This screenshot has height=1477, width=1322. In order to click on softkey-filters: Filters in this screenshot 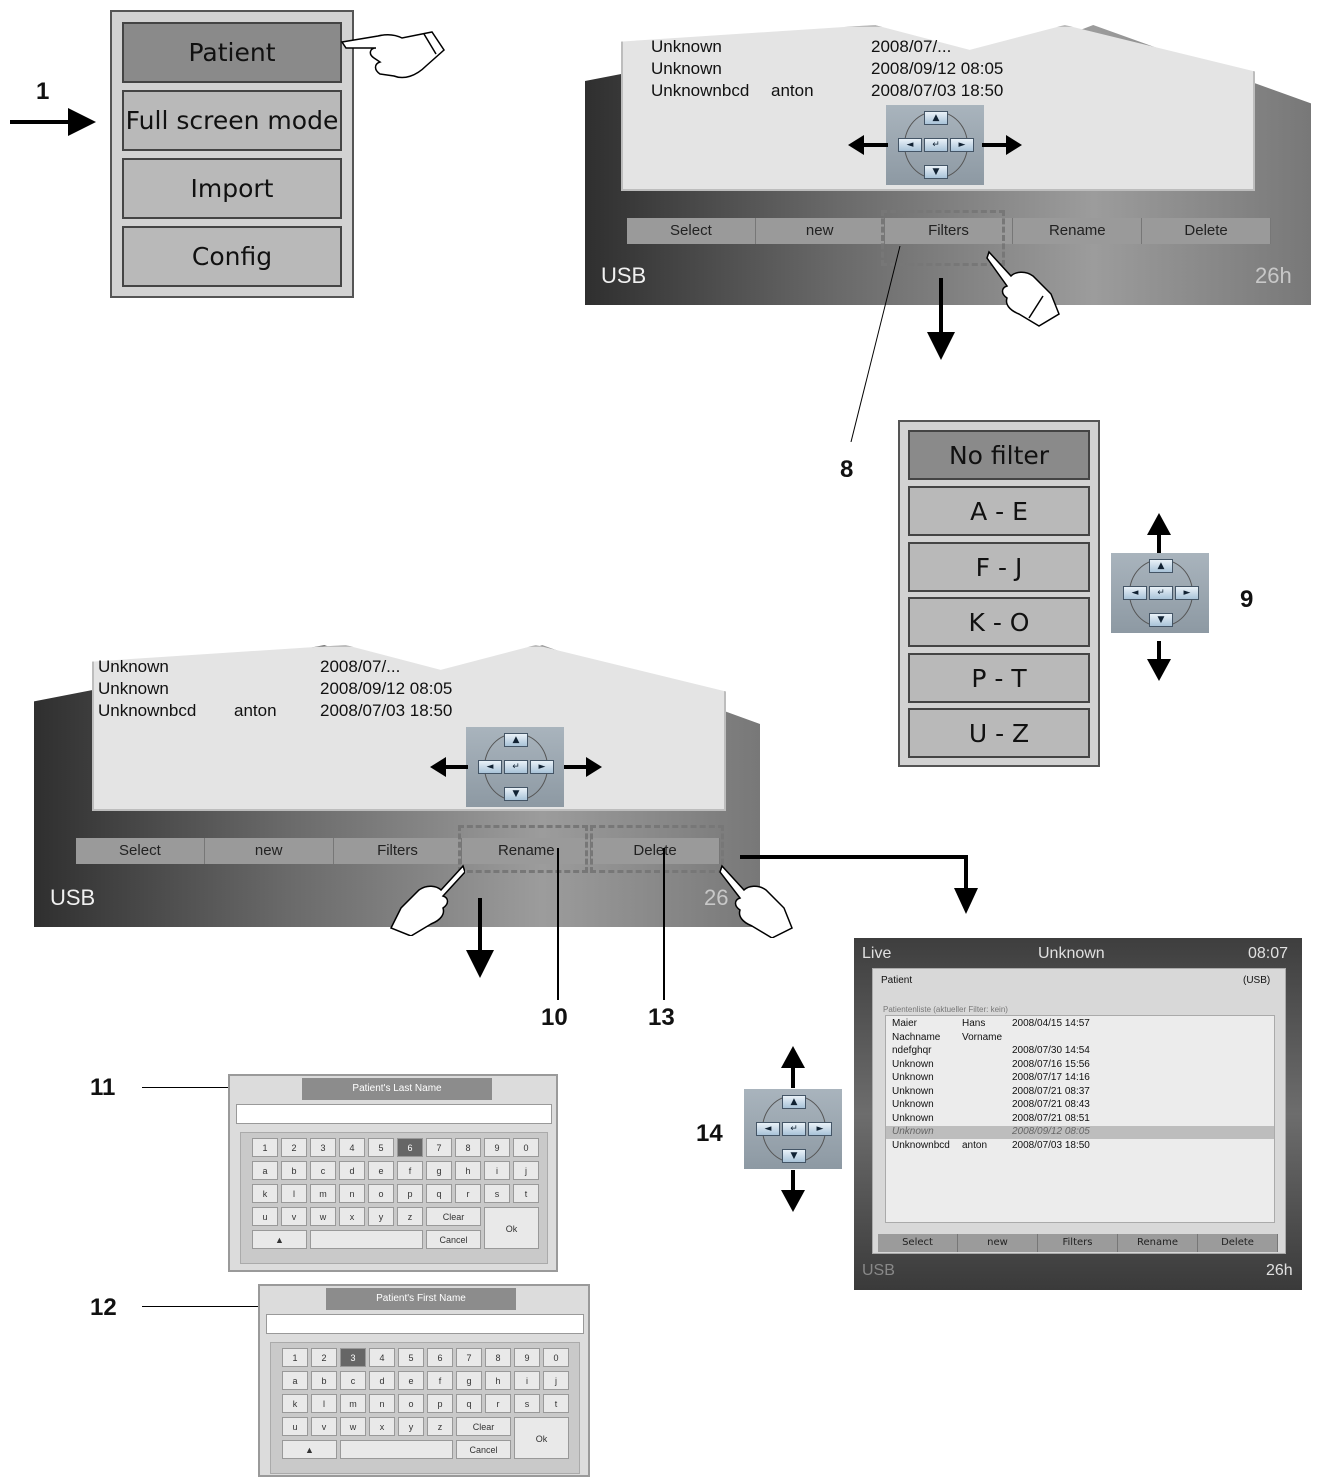, I will do `click(1078, 1243)`.